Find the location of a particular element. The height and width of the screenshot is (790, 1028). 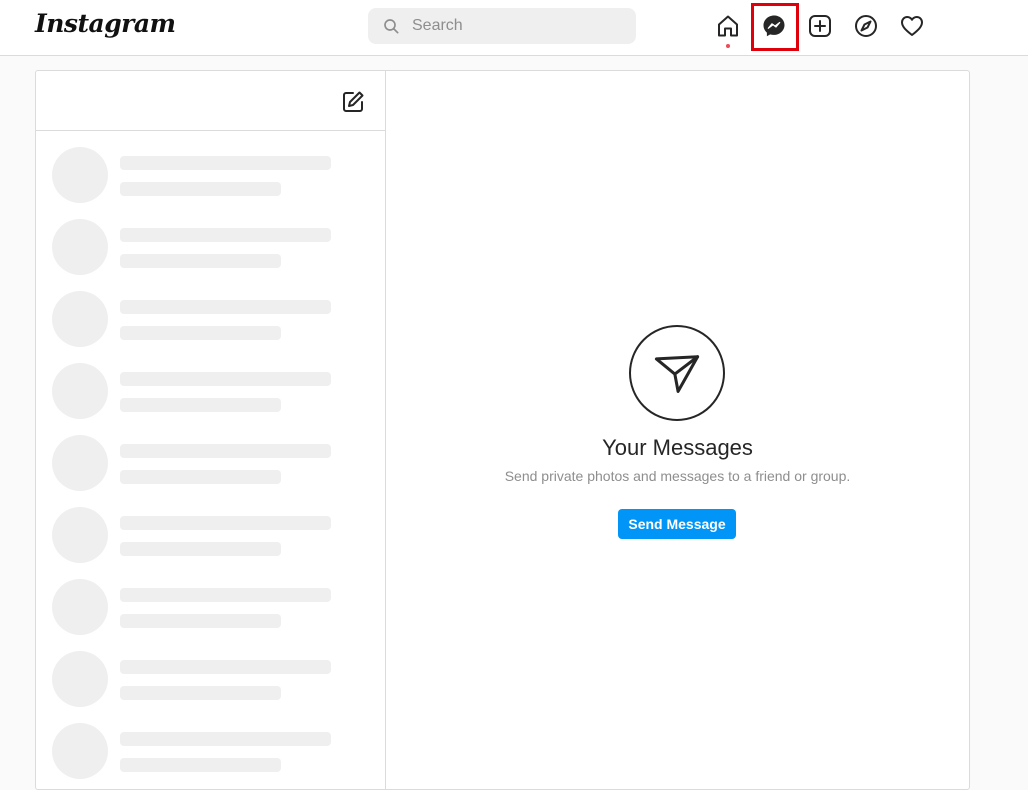

paper-plane-icon is located at coordinates (677, 374).